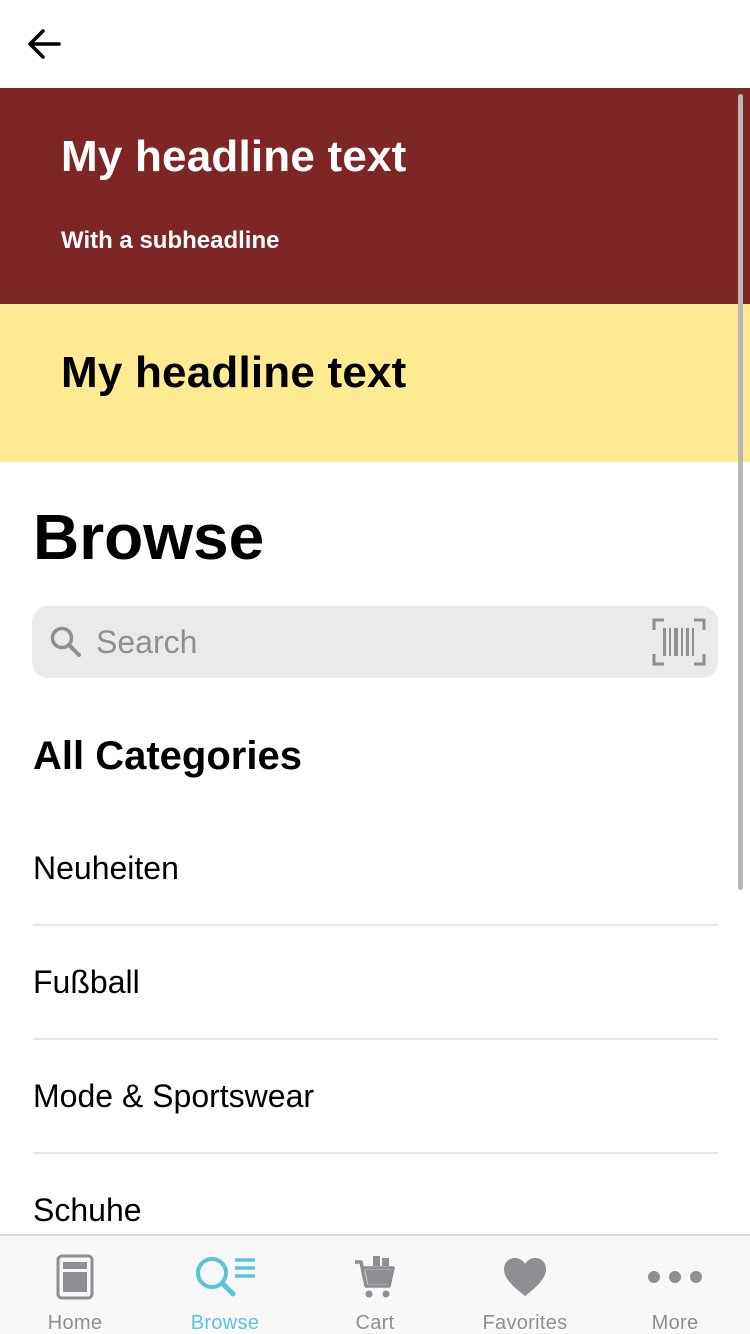 The width and height of the screenshot is (750, 1334). Describe the element at coordinates (675, 1277) in the screenshot. I see `more-dots-icon` at that location.